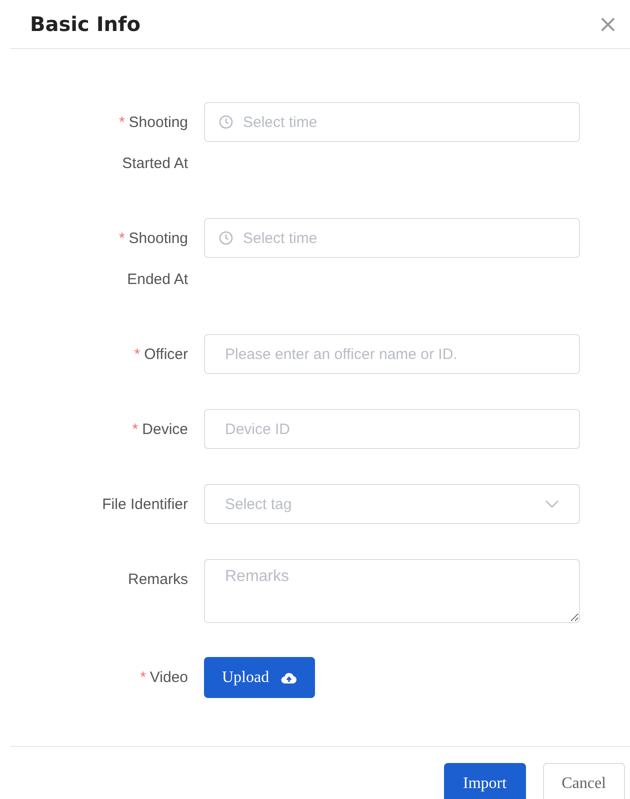 Image resolution: width=630 pixels, height=799 pixels. Describe the element at coordinates (583, 781) in the screenshot. I see `cancel-button: Cancel` at that location.